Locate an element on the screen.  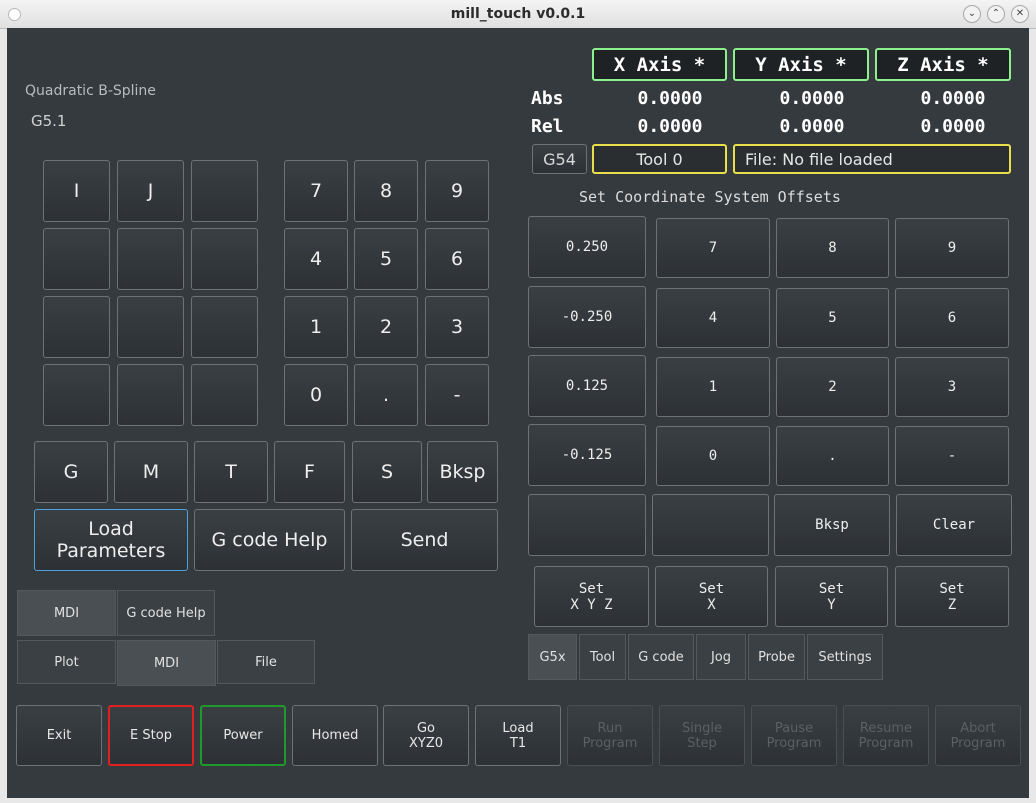
numpad-key: - is located at coordinates (457, 395).